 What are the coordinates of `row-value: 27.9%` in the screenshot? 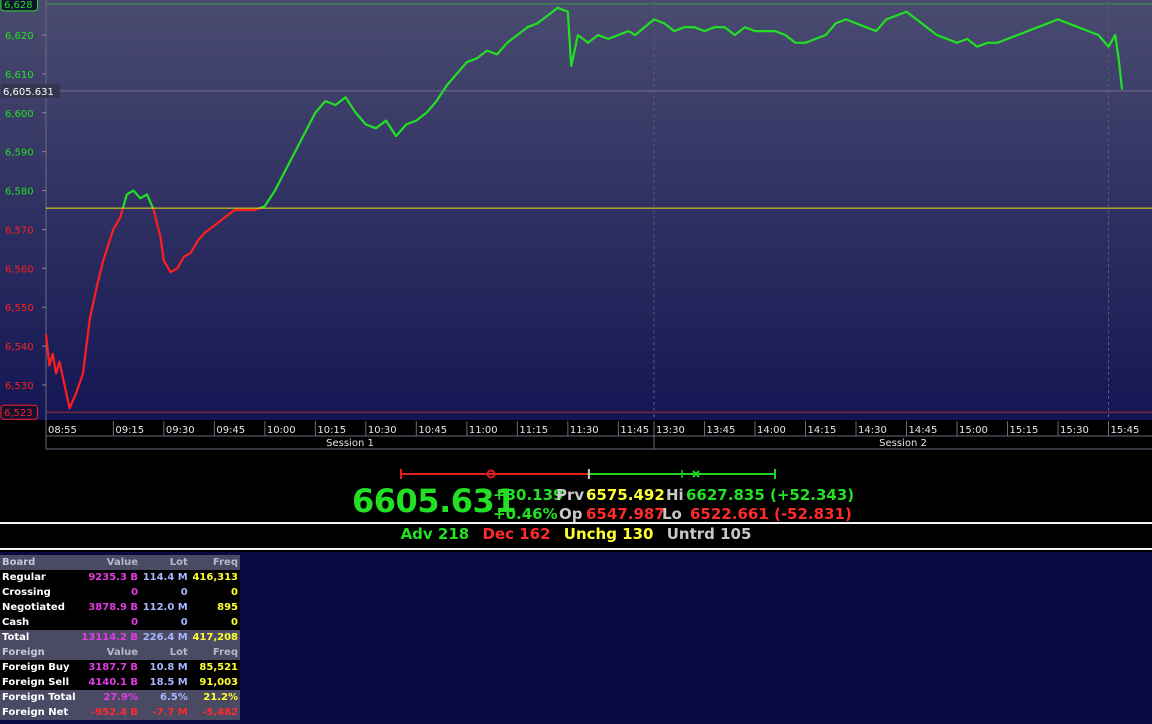 It's located at (109, 697).